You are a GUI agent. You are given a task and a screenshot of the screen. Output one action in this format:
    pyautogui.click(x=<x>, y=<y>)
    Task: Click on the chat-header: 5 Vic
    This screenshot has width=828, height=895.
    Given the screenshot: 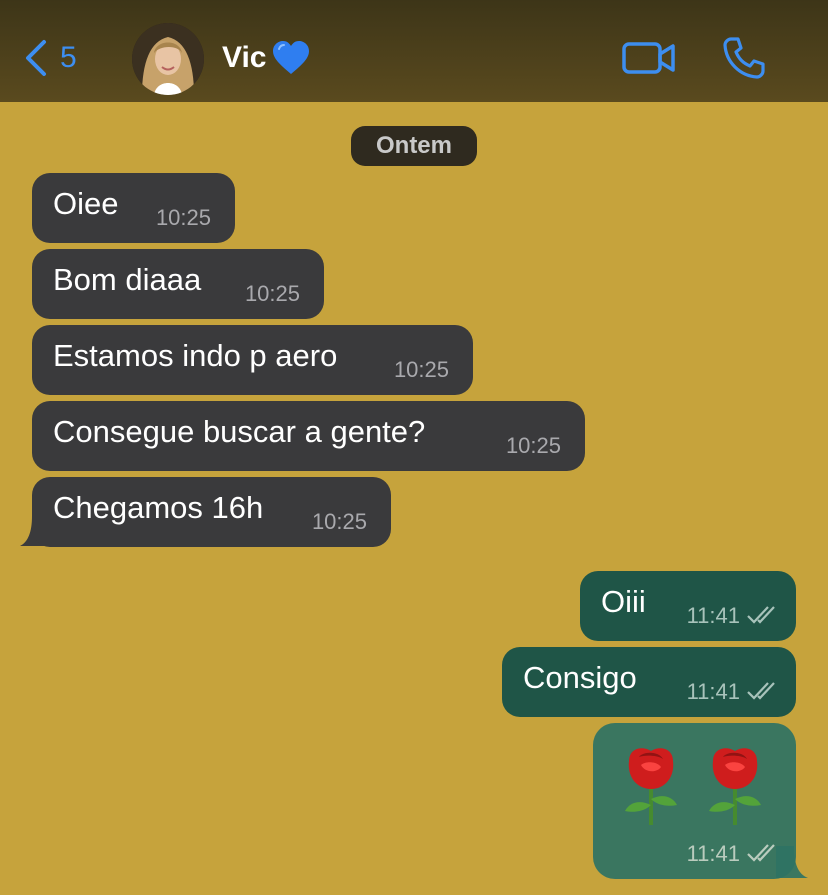 What is the action you would take?
    pyautogui.click(x=414, y=51)
    